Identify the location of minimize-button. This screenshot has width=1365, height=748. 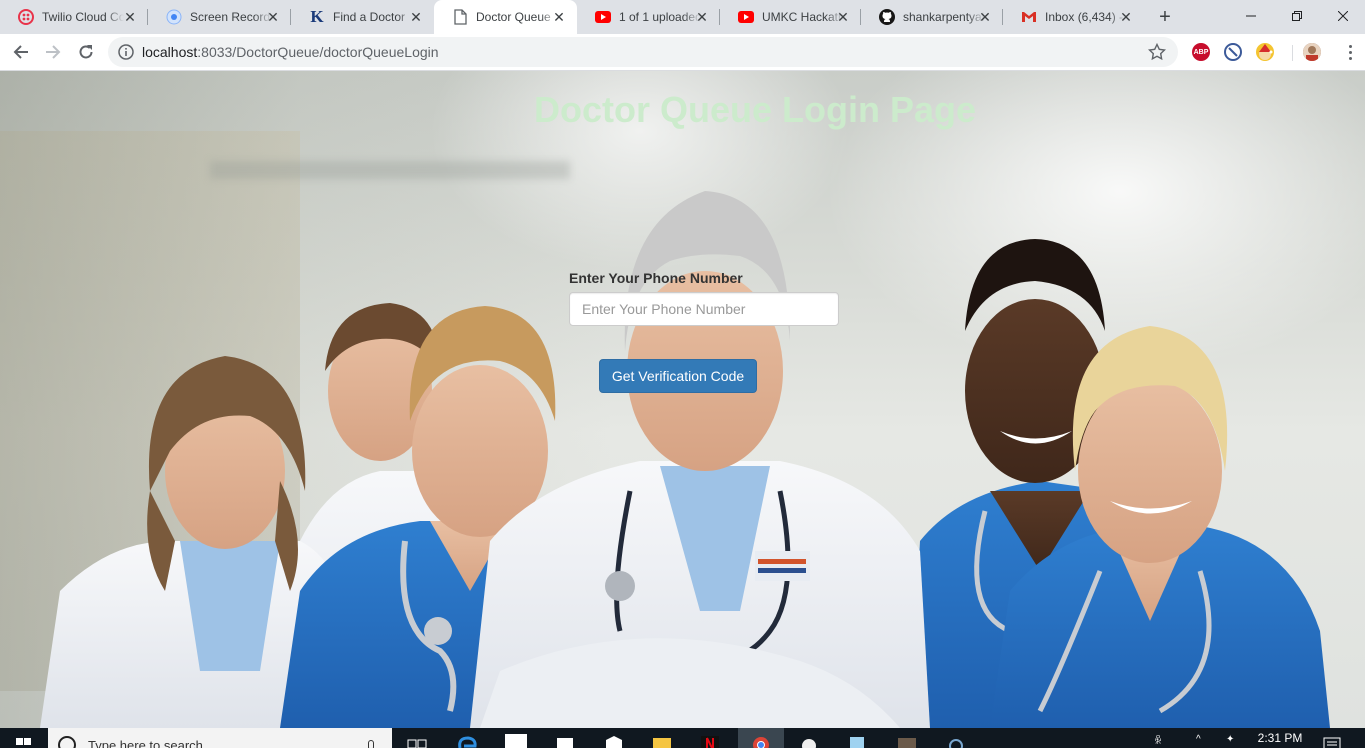
(1251, 16).